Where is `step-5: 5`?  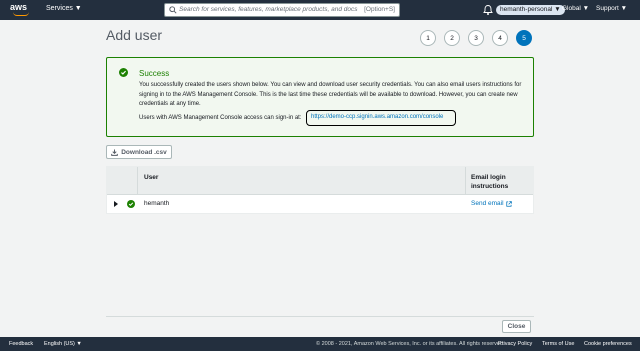 step-5: 5 is located at coordinates (524, 38).